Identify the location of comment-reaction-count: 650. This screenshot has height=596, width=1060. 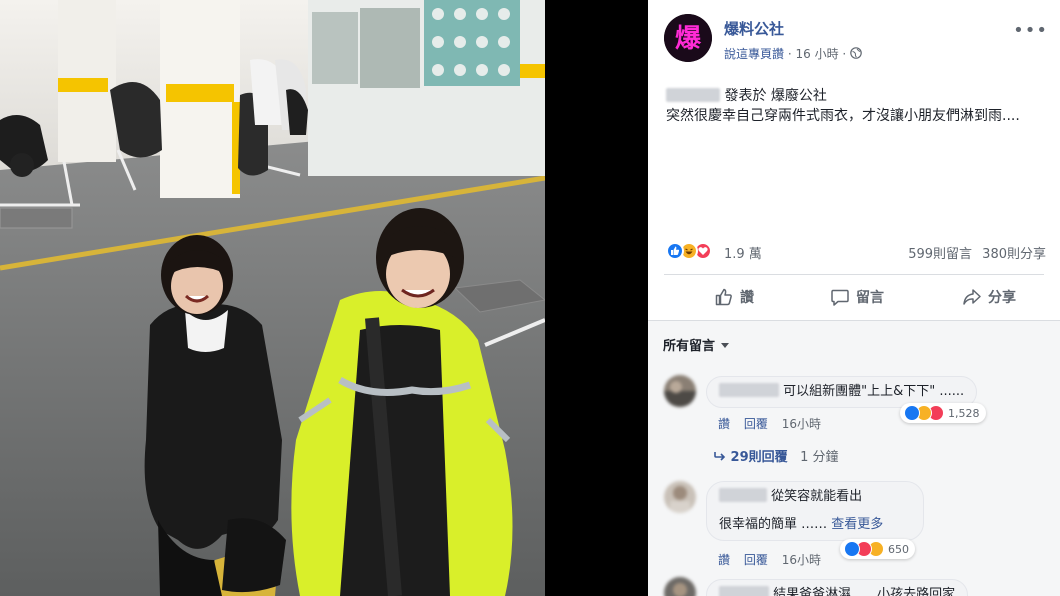
(898, 549).